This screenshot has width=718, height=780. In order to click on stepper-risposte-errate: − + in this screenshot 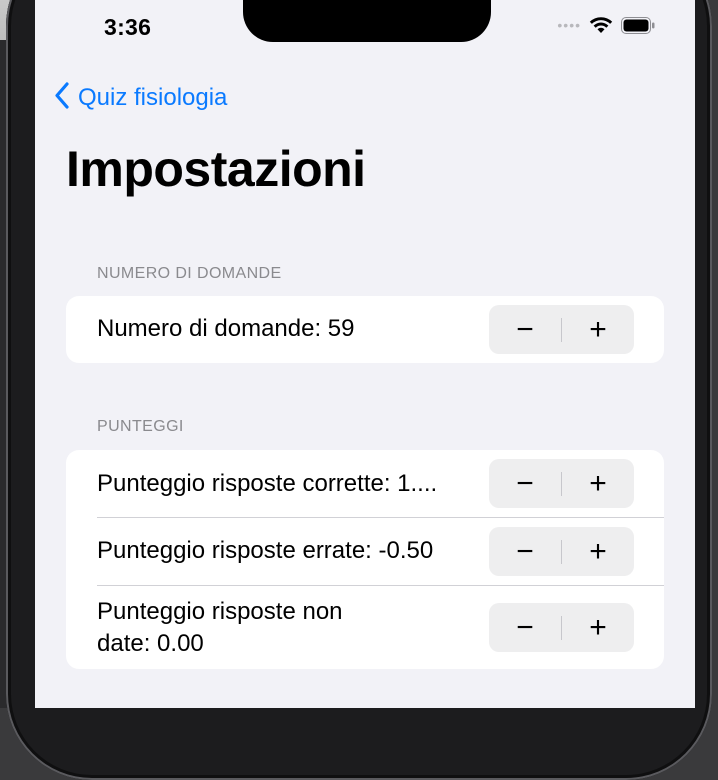, I will do `click(561, 551)`.